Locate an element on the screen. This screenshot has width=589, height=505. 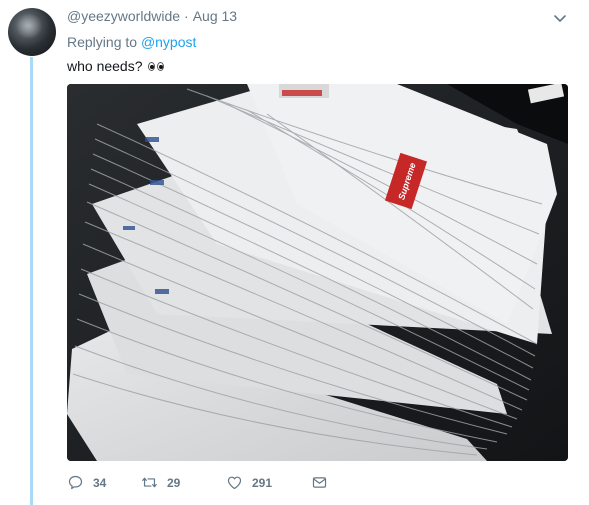
replying-to: Replying to @nypost is located at coordinates (131, 42).